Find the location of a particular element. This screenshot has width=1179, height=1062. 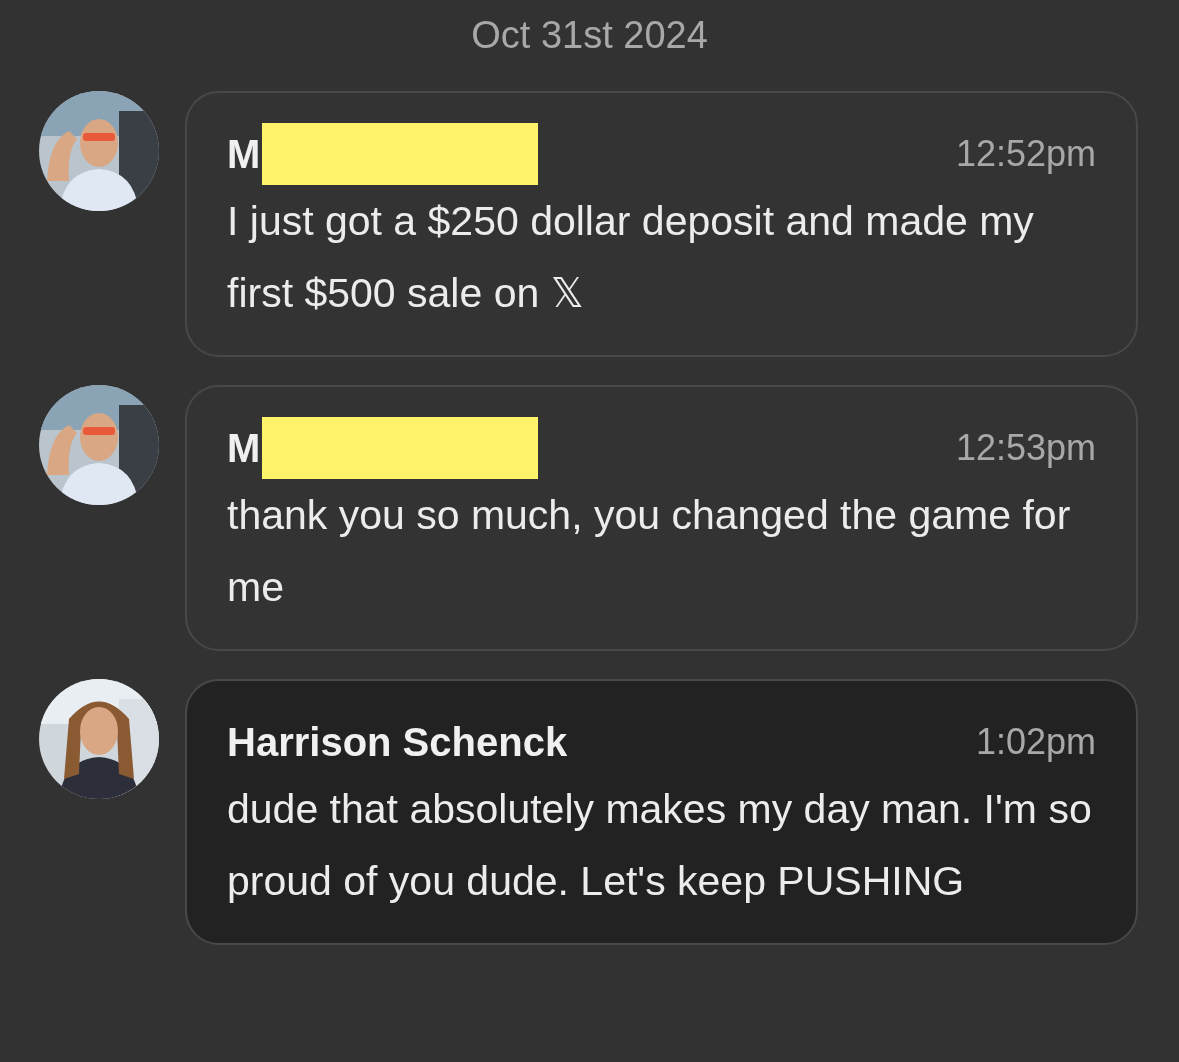

message-text: thank you so much, you changed the game for me is located at coordinates (649, 551).